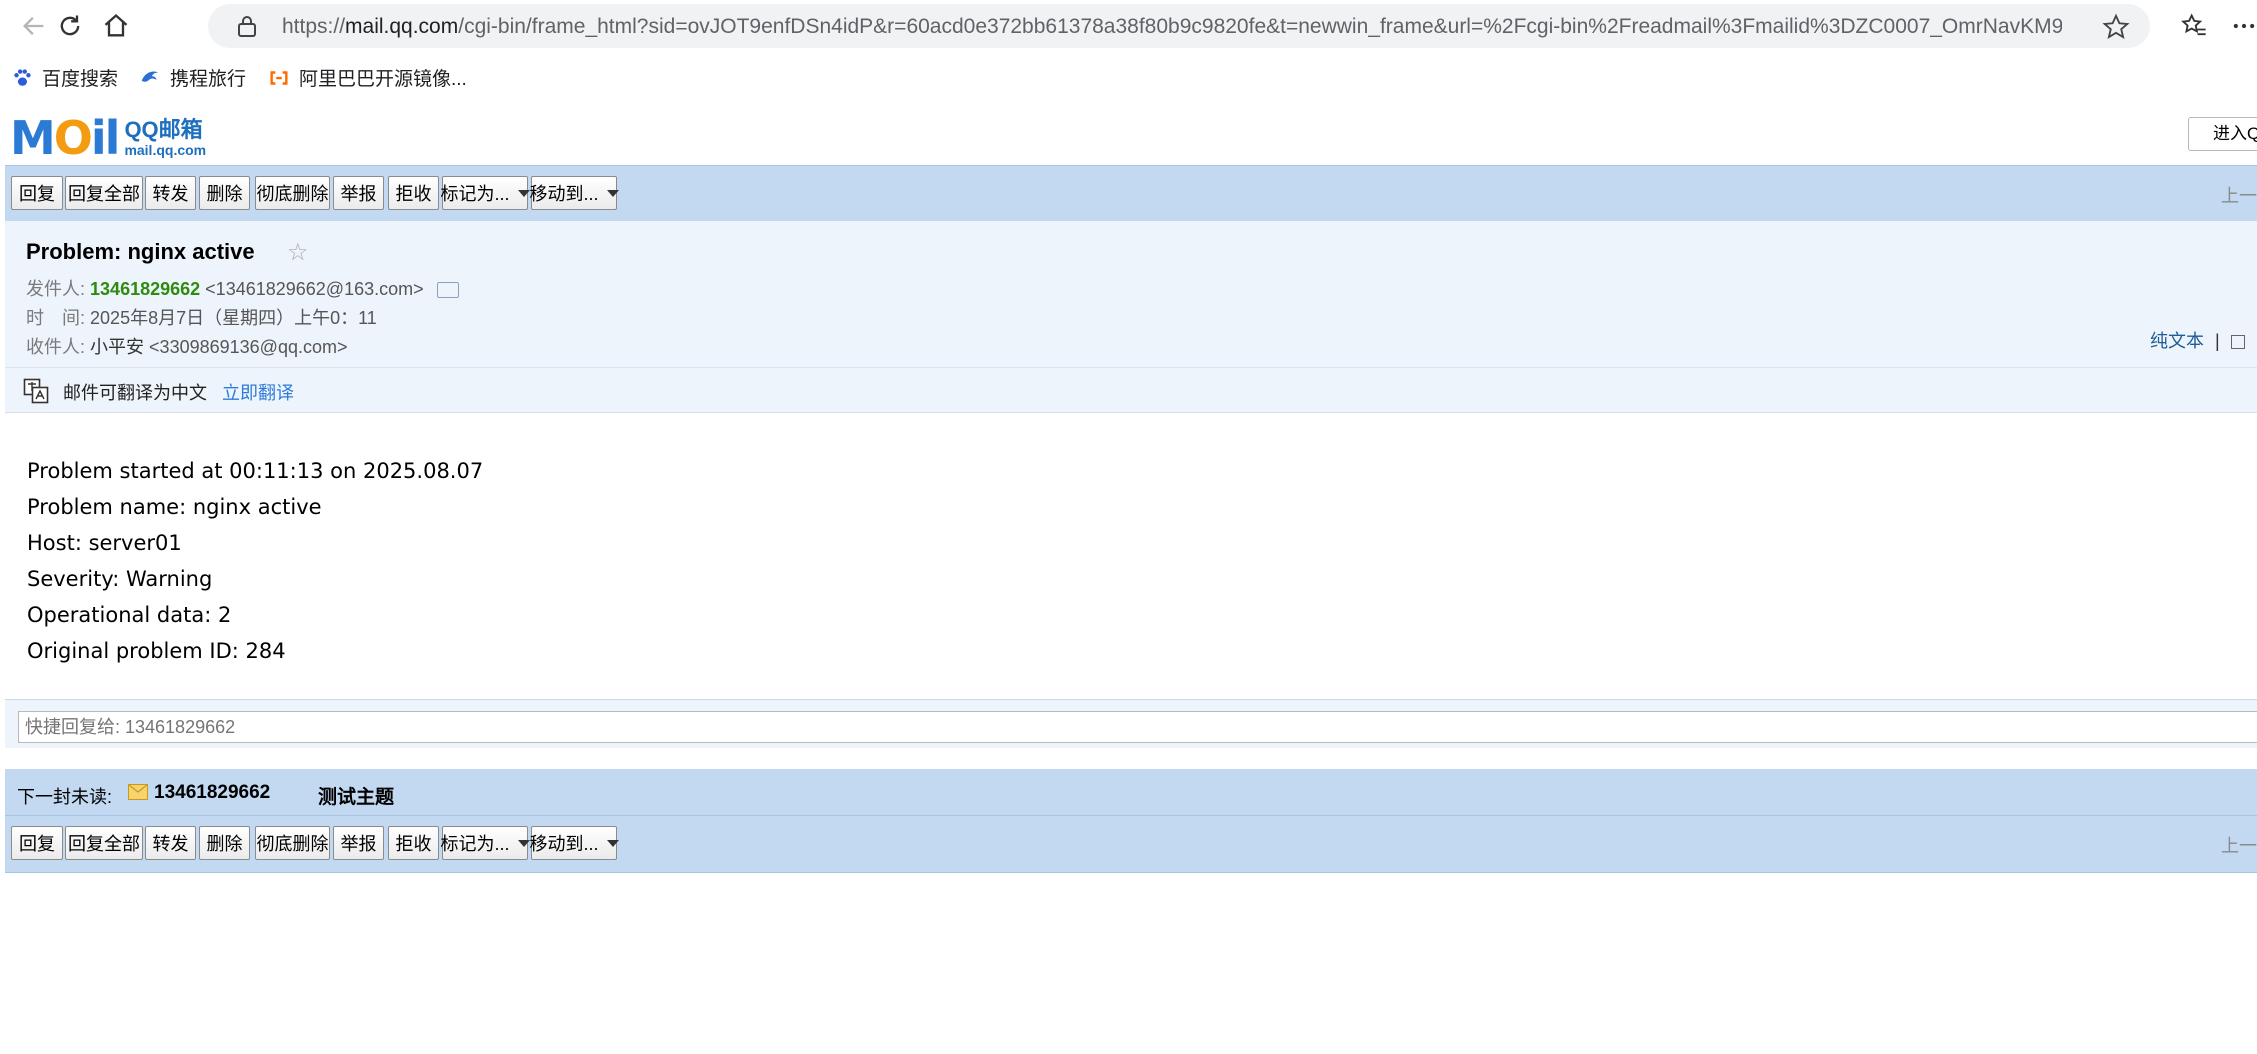  What do you see at coordinates (298, 253) in the screenshot?
I see `star-icon: ☆` at bounding box center [298, 253].